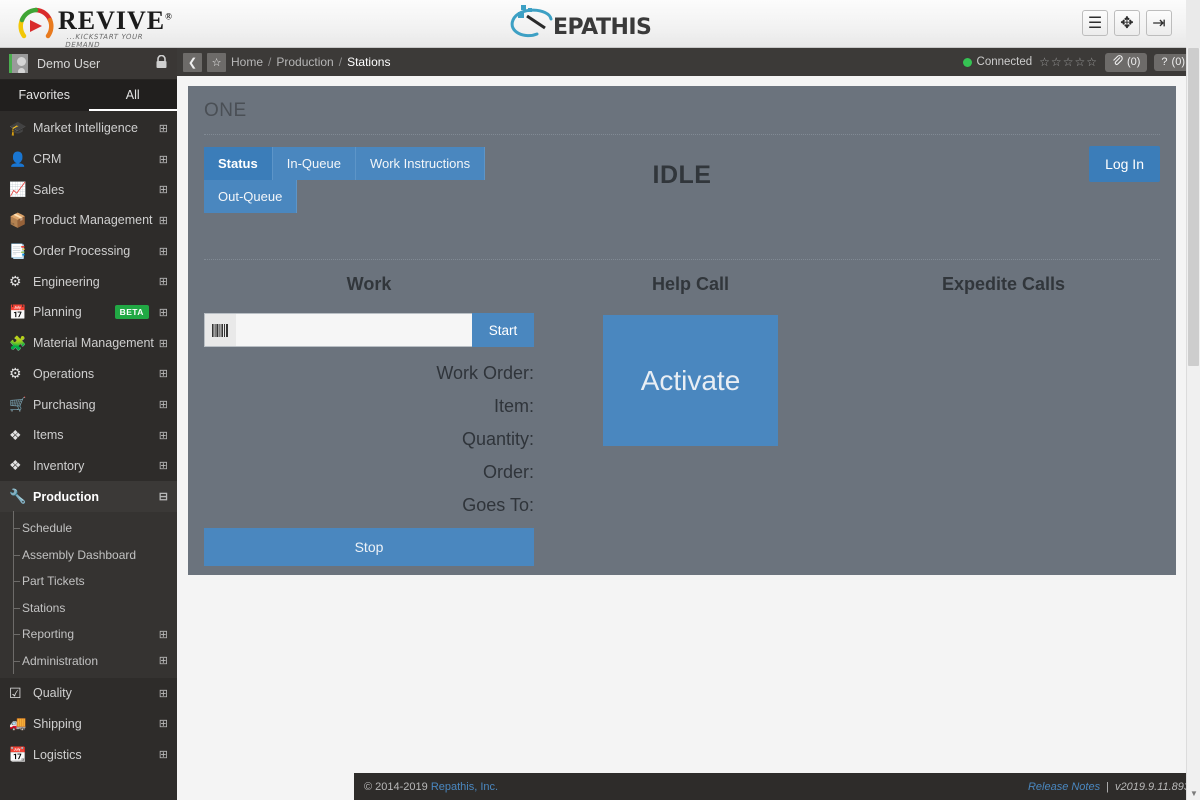 Image resolution: width=1200 pixels, height=800 pixels. Describe the element at coordinates (47, 528) in the screenshot. I see `sidebar-subitem-label: Schedule` at that location.